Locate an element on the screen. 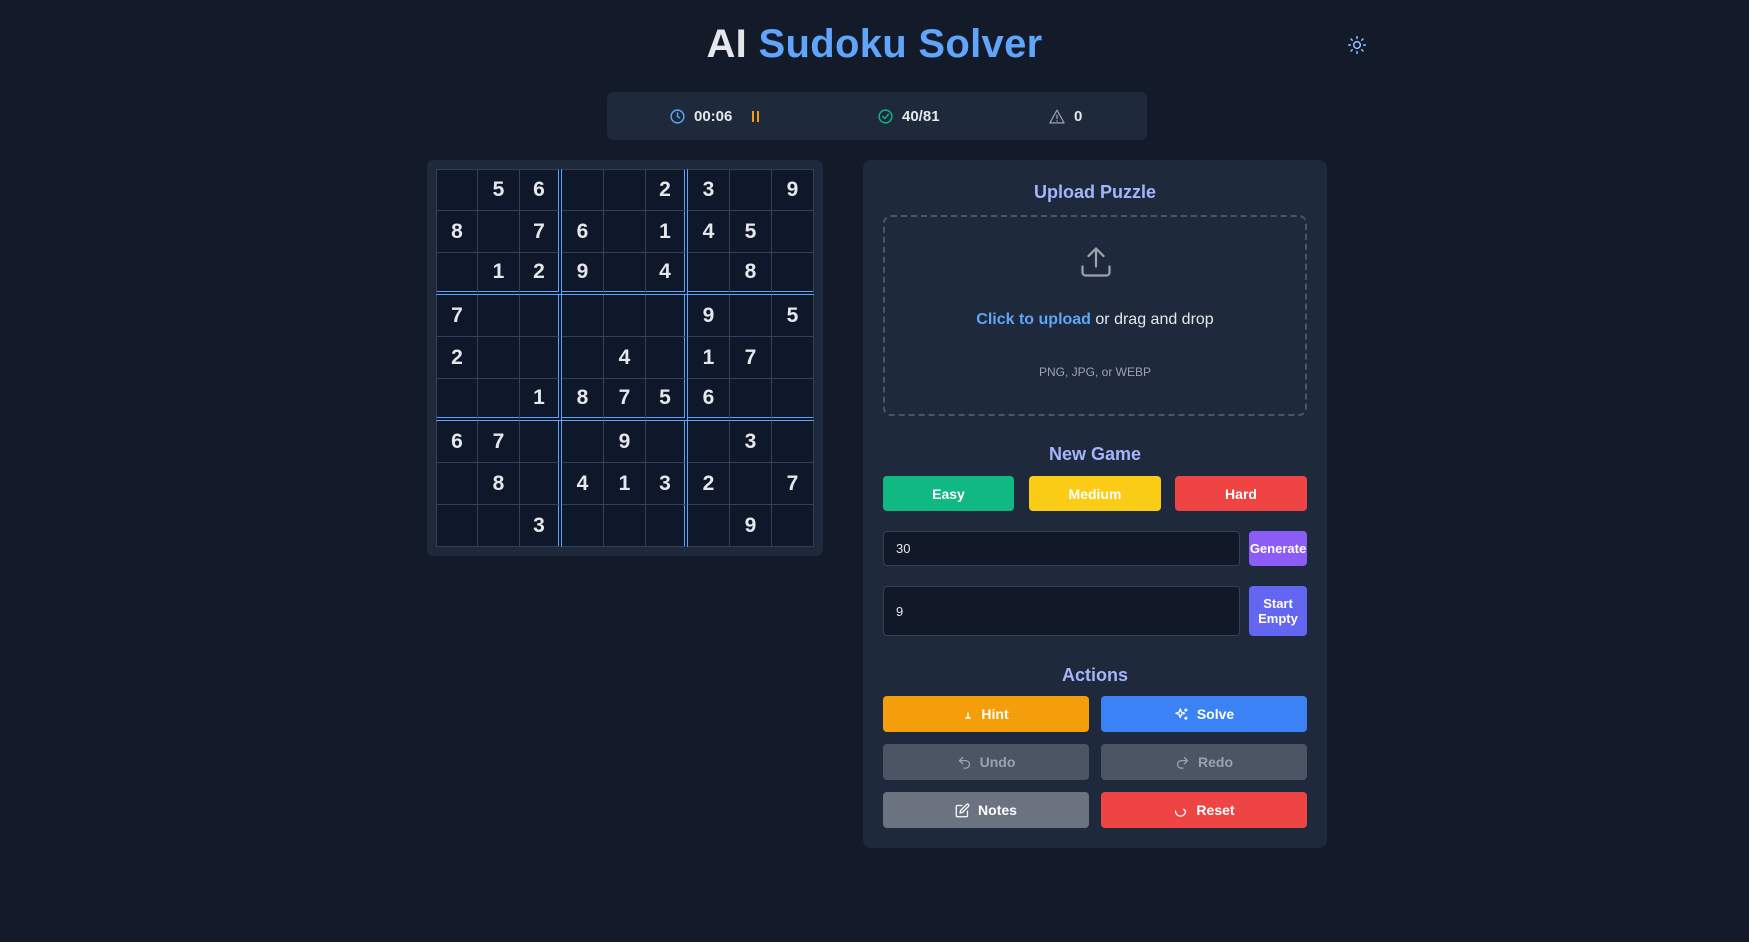 Image resolution: width=1749 pixels, height=942 pixels. grid-size-input is located at coordinates (1061, 611).